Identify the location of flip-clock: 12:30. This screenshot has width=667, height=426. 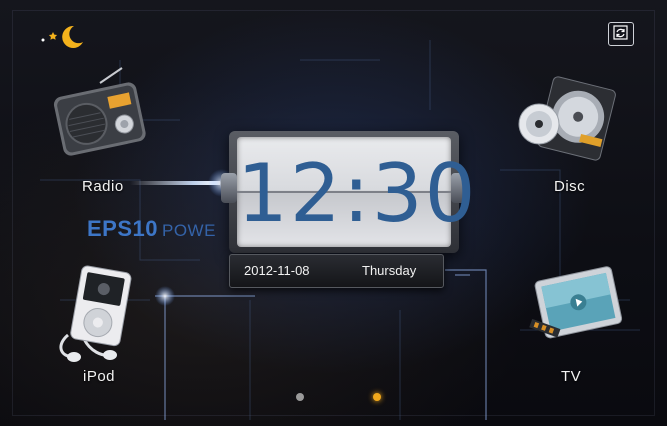
(349, 192).